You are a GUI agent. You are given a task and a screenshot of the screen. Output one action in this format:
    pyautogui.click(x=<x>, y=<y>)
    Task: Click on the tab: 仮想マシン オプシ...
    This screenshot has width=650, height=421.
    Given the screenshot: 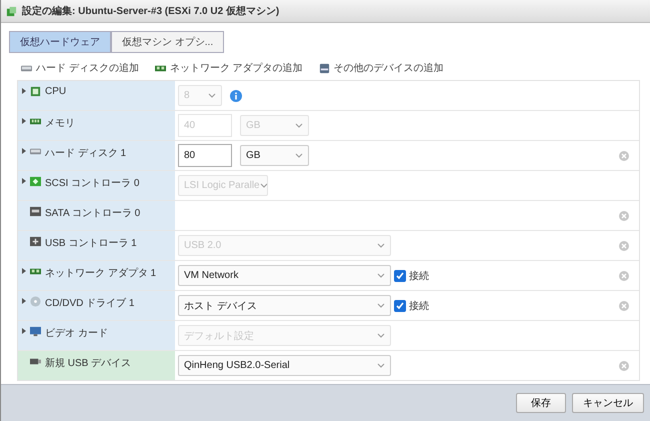 What is the action you would take?
    pyautogui.click(x=167, y=42)
    